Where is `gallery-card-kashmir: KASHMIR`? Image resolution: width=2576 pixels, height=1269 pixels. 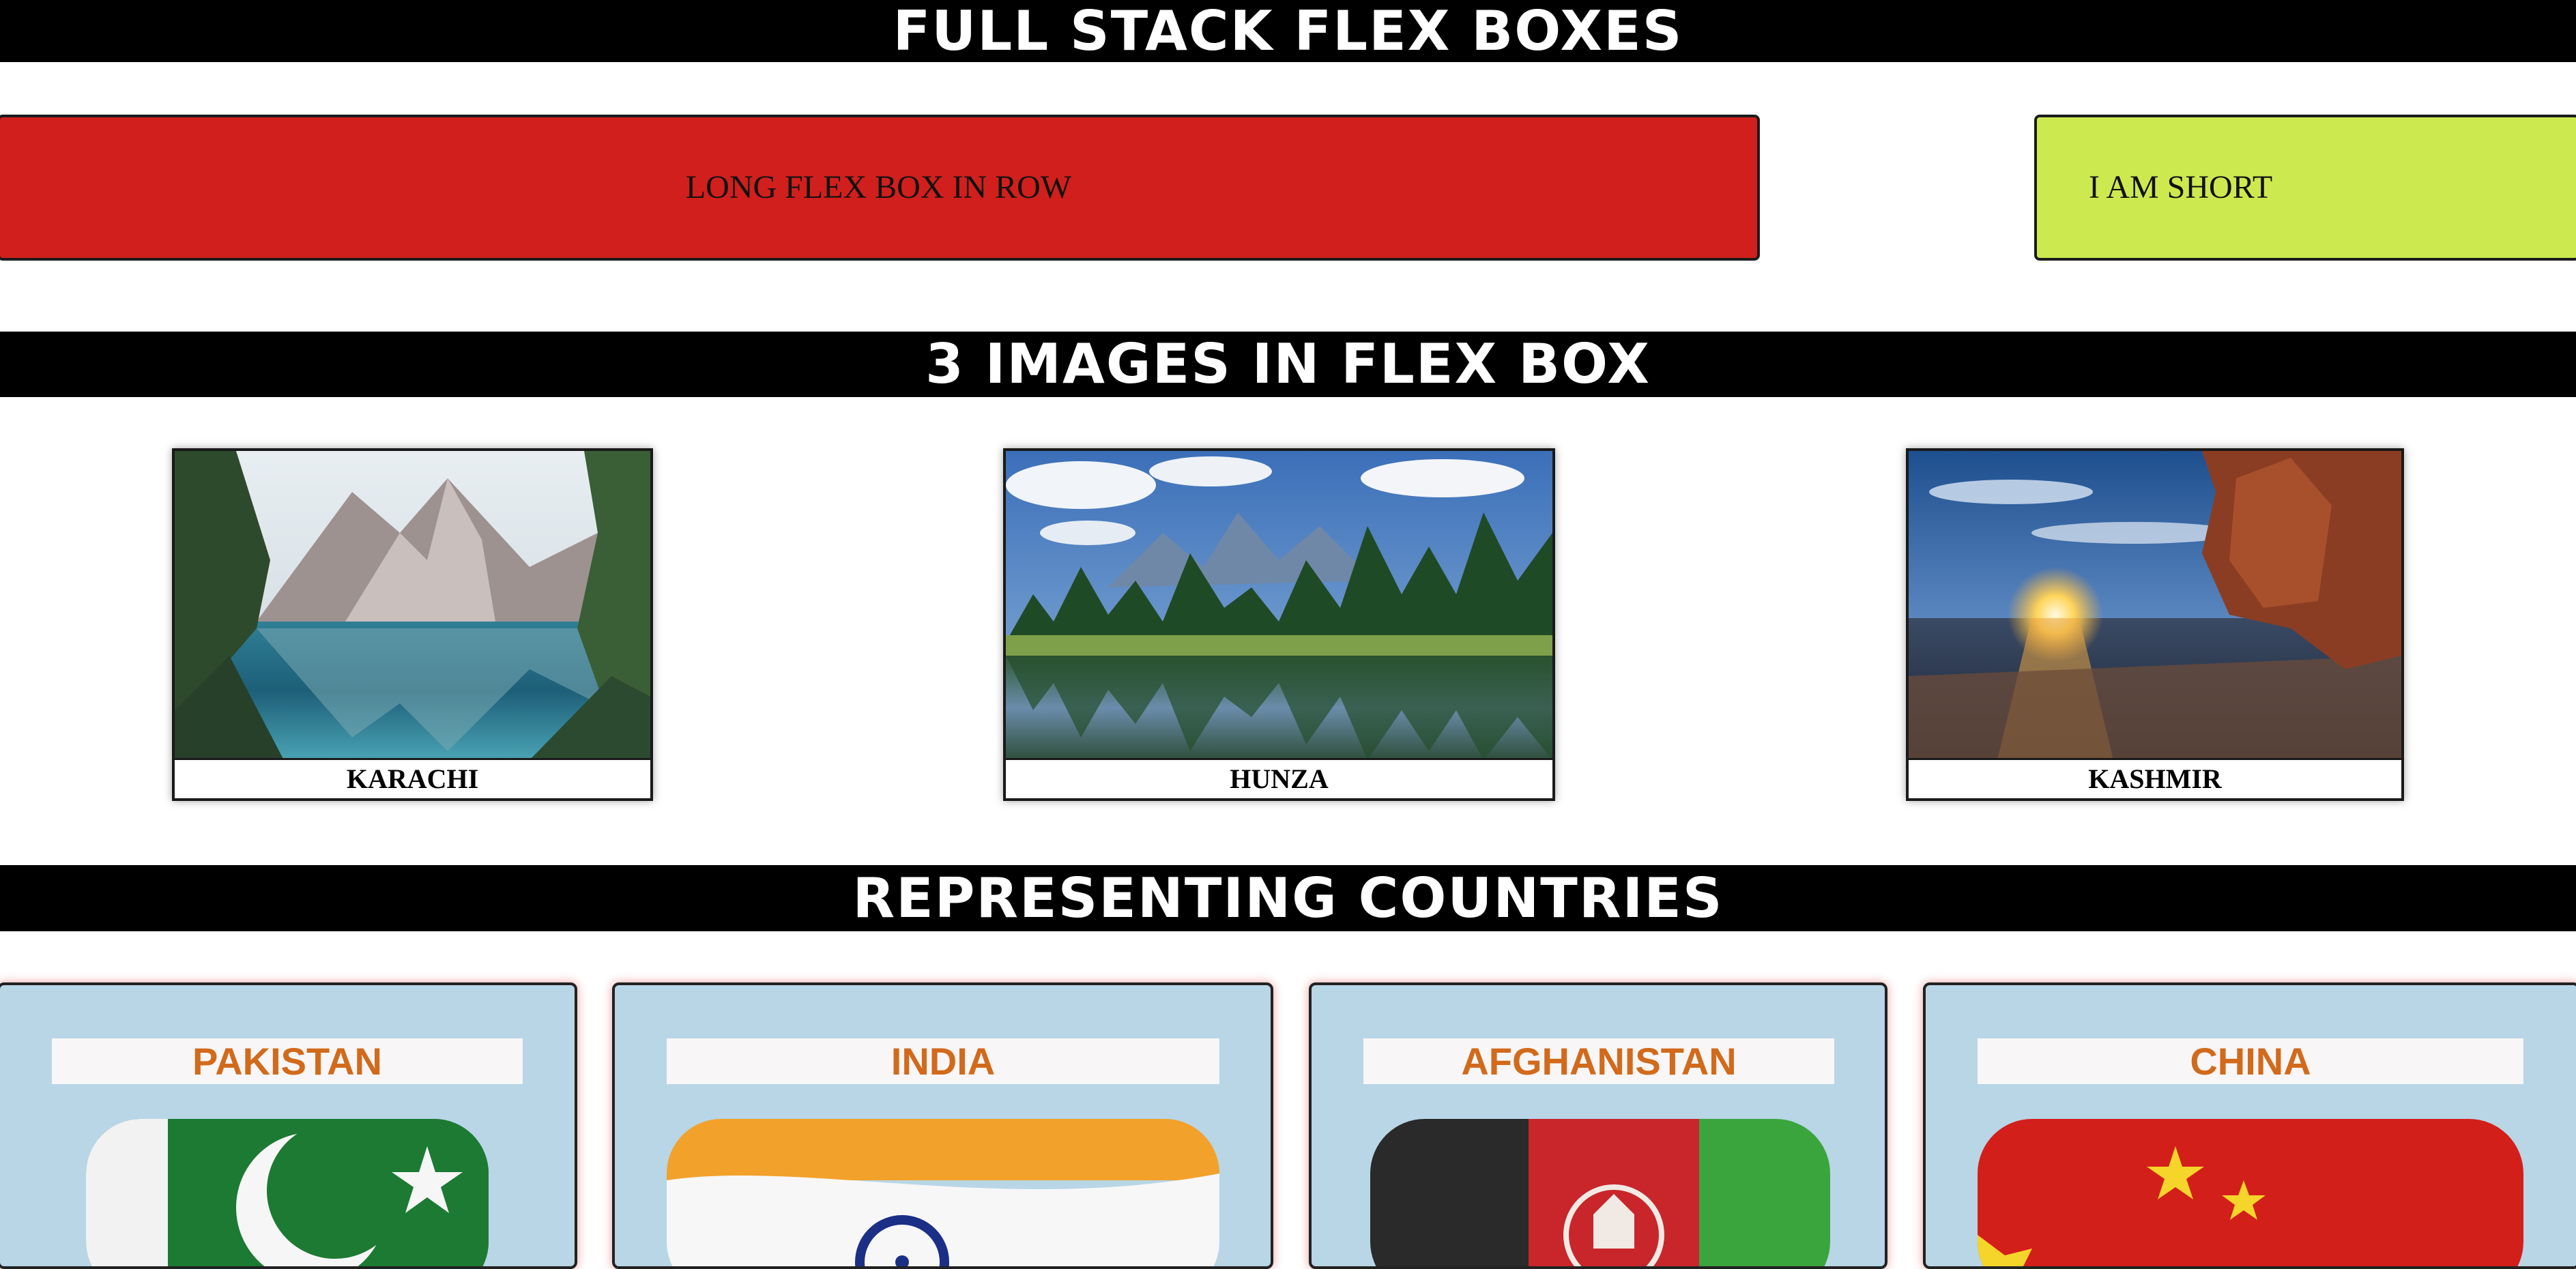
gallery-card-kashmir: KASHMIR is located at coordinates (2155, 624).